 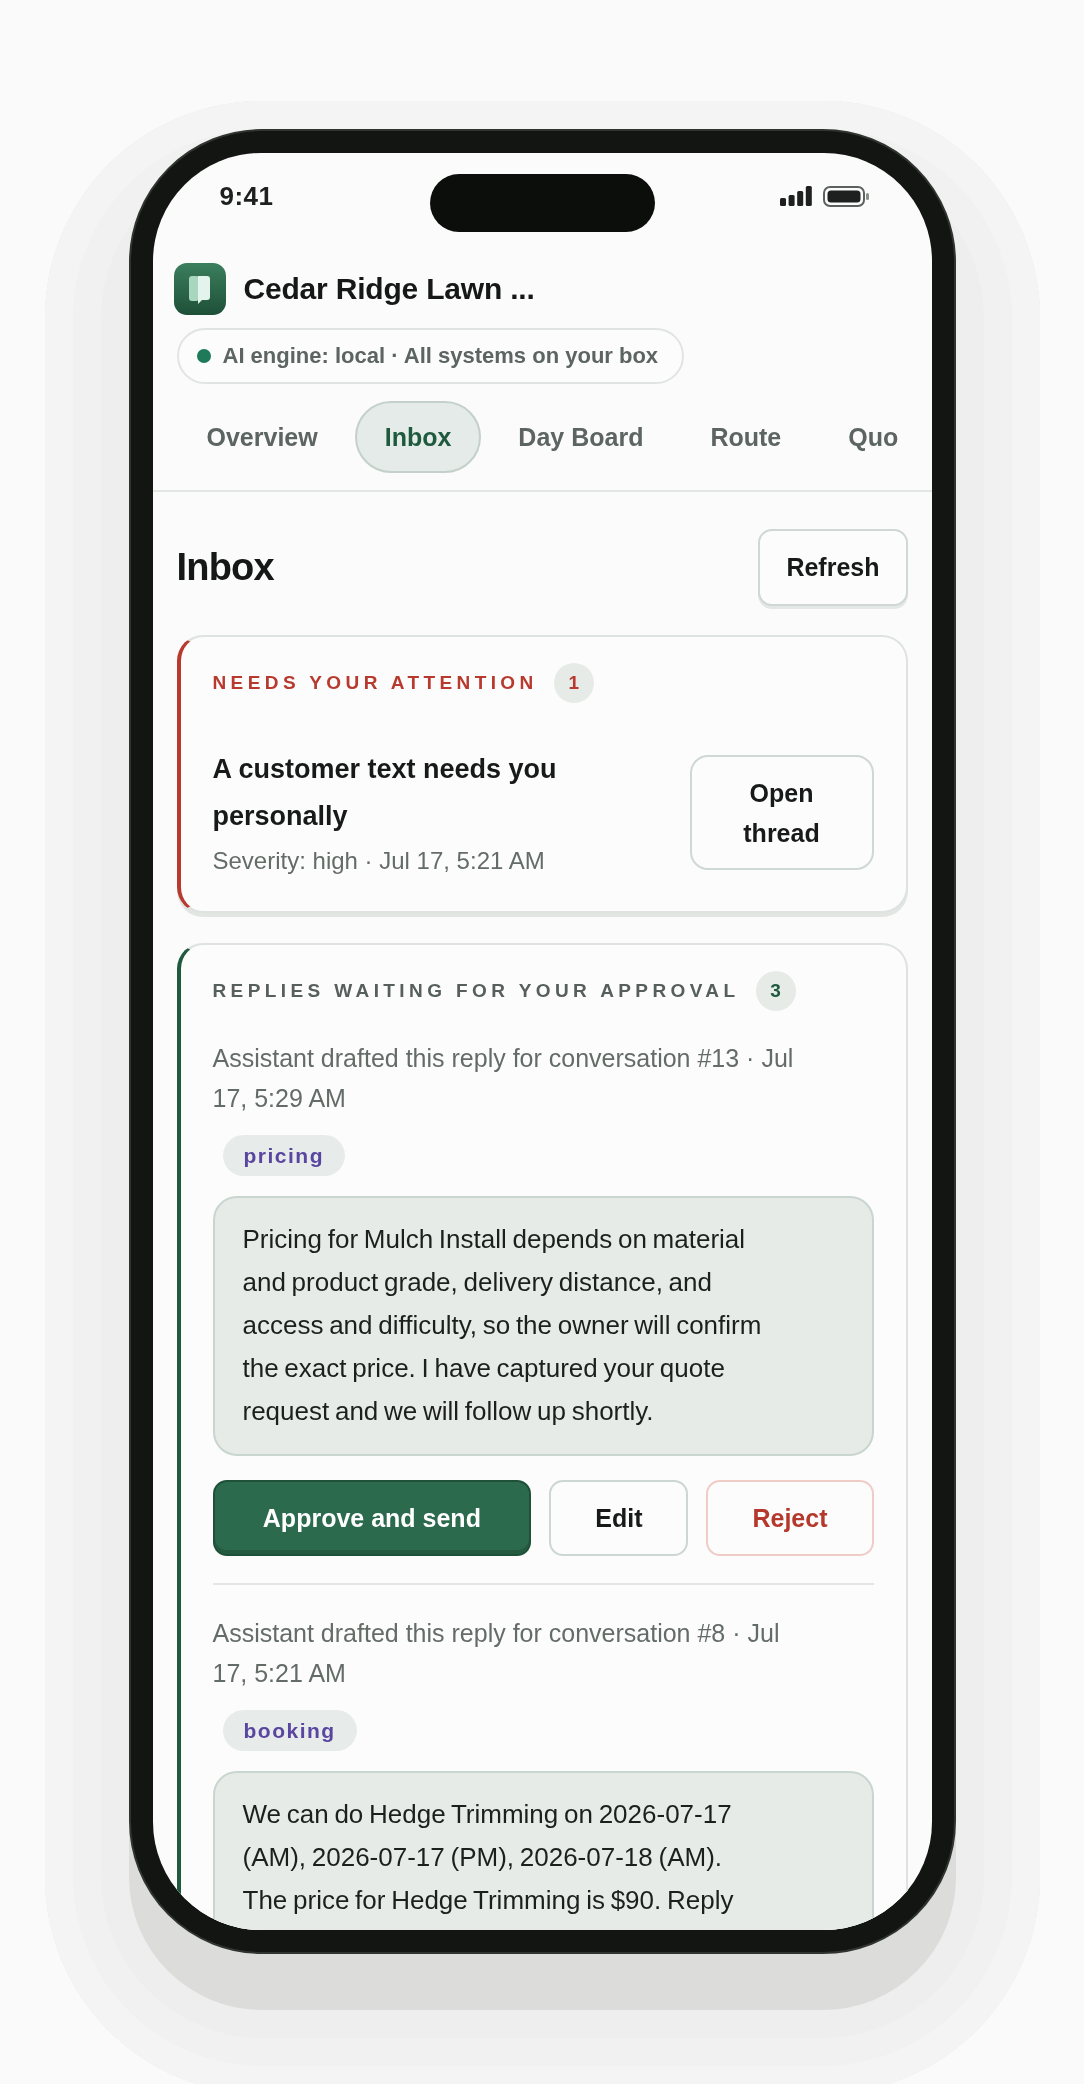 I want to click on page-title: Inbox, so click(x=225, y=567).